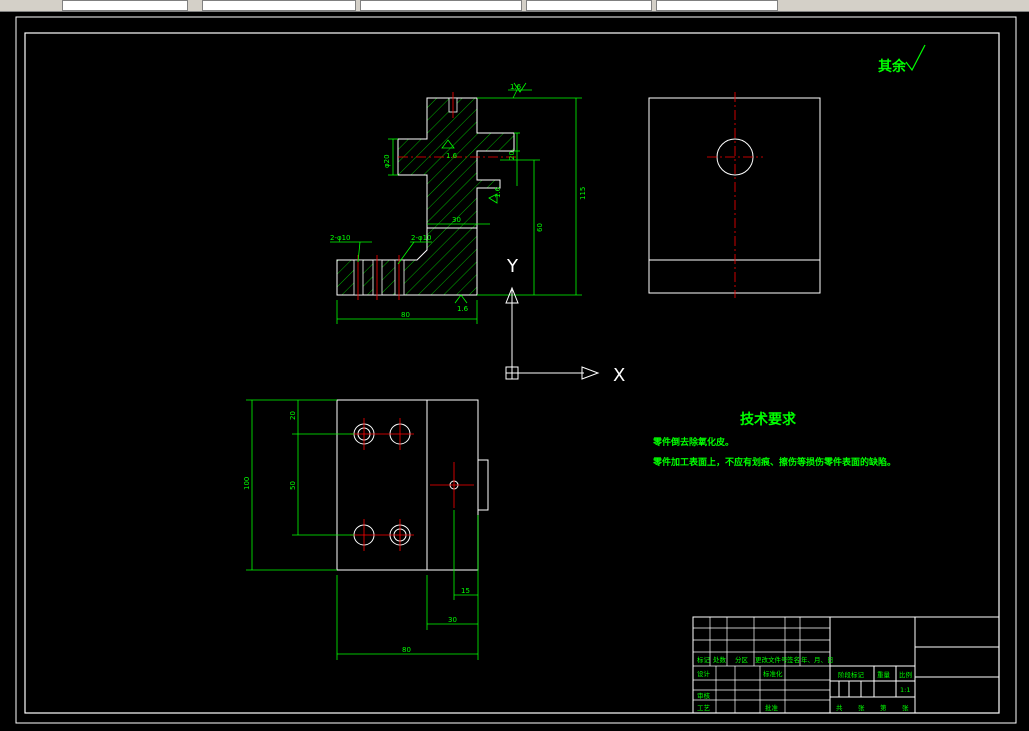 This screenshot has width=1029, height=731. I want to click on tb-label-count: 处数, so click(720, 659).